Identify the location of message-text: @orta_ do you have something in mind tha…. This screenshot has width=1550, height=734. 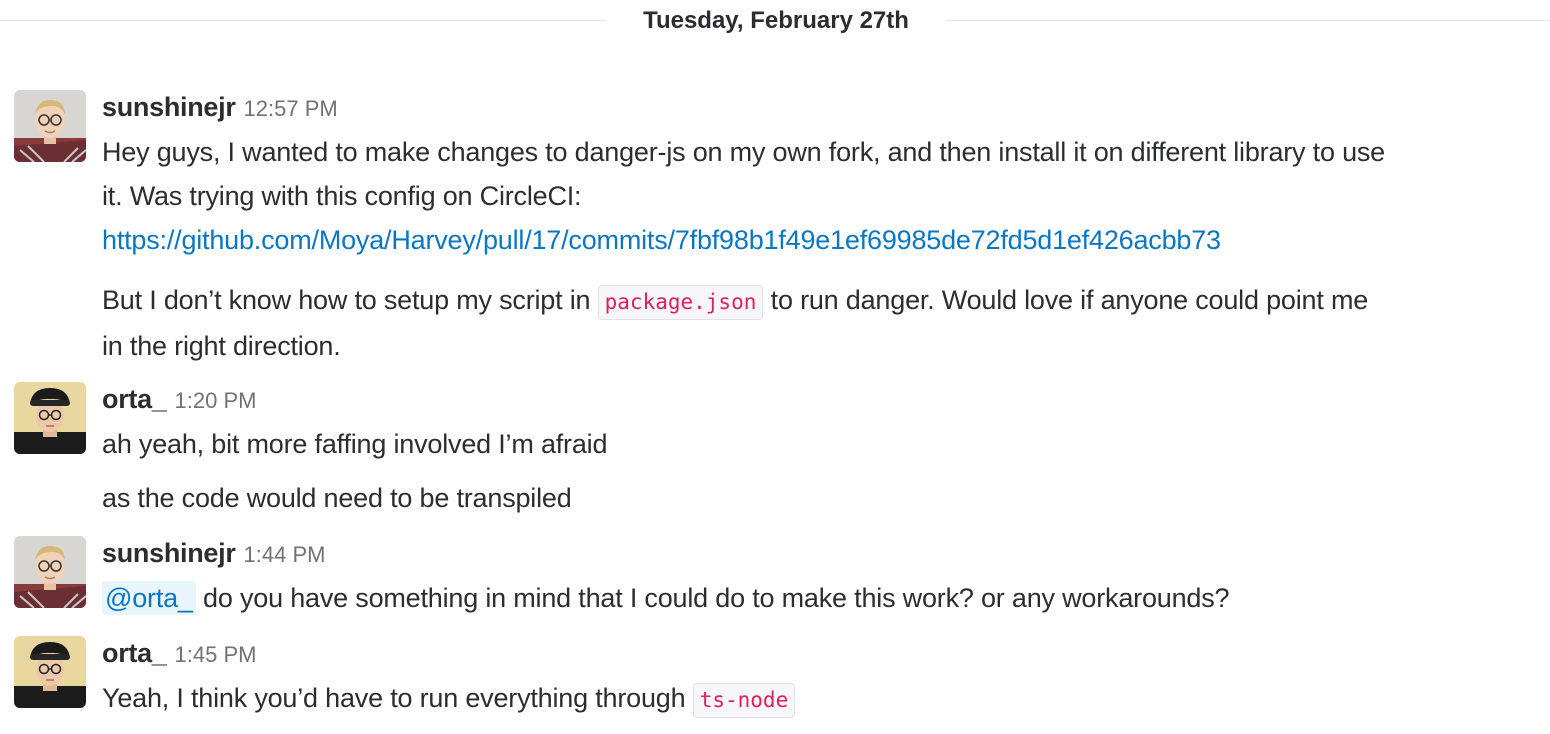
(822, 598).